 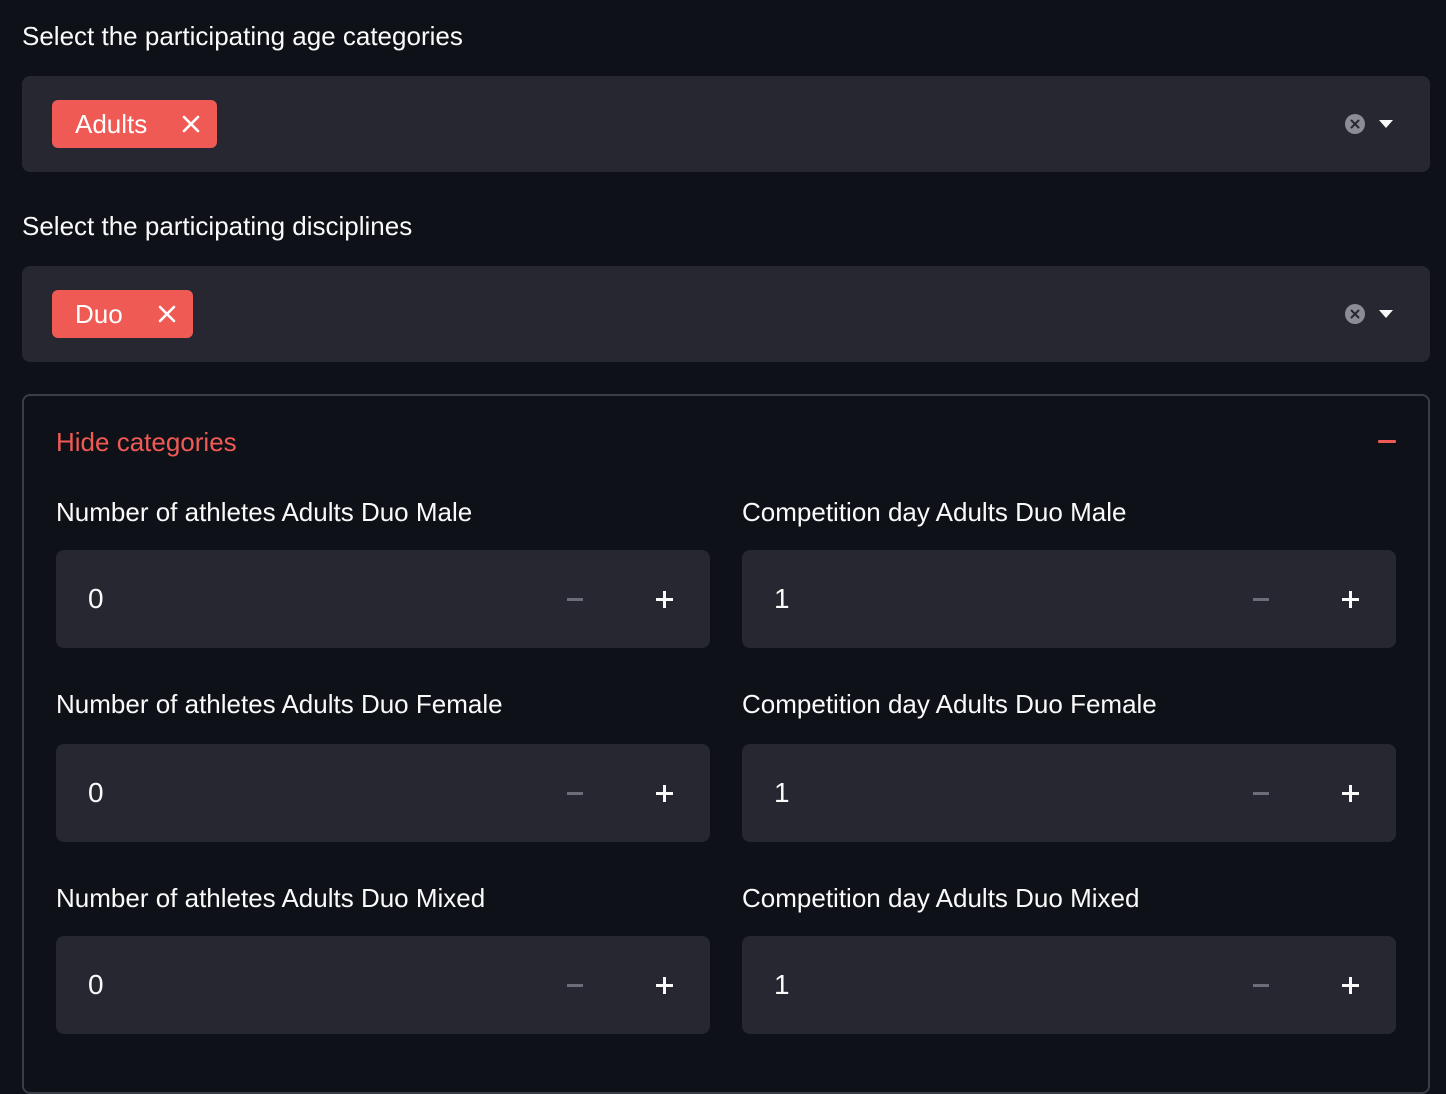 I want to click on expander-title: Hide categories, so click(x=146, y=442).